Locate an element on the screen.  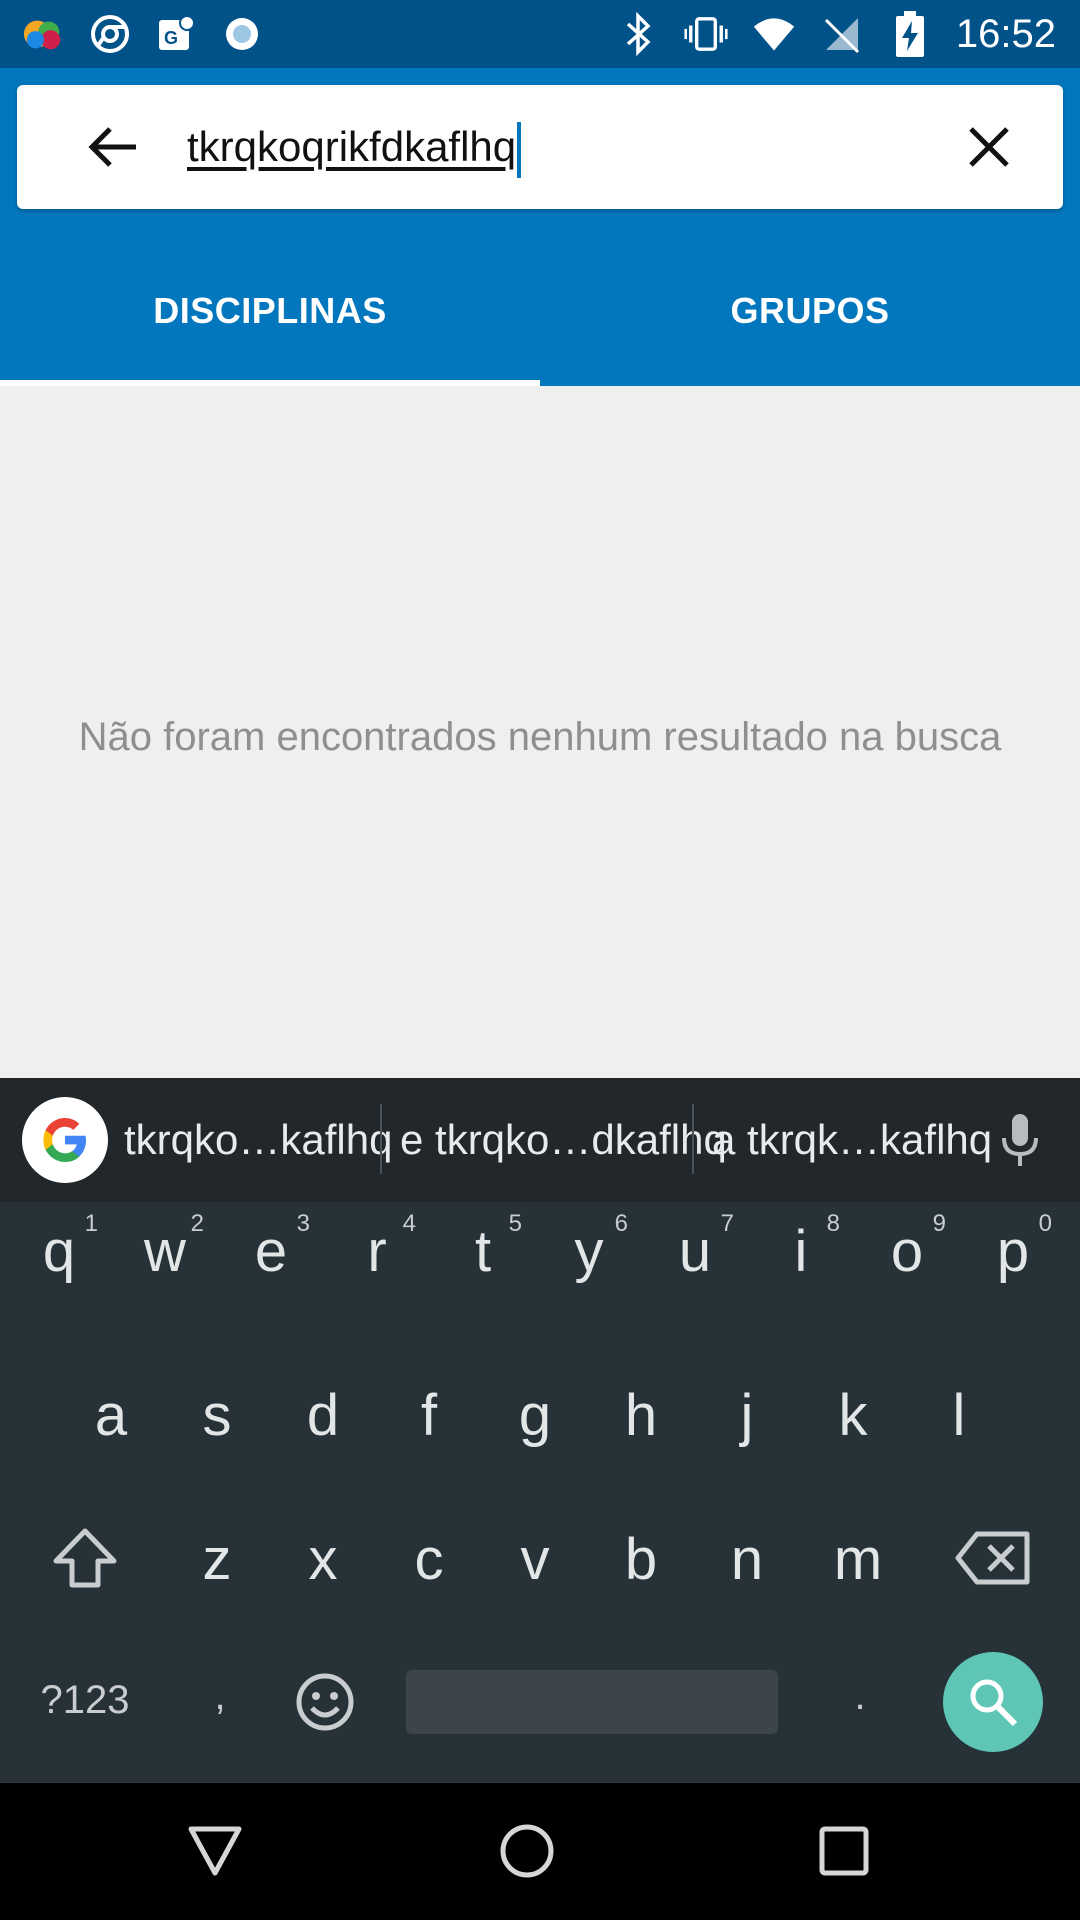
search-input: tkrqkoqrikfdkaflhq is located at coordinates (354, 147).